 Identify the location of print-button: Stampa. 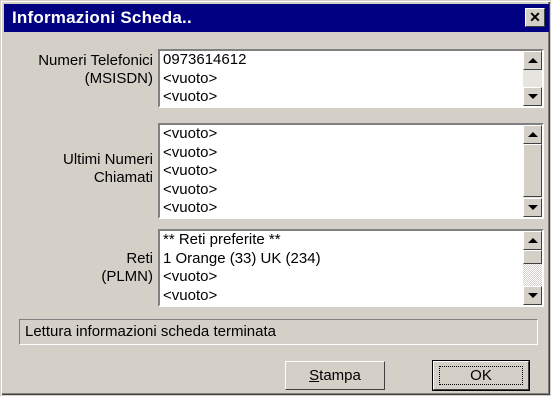
(335, 375).